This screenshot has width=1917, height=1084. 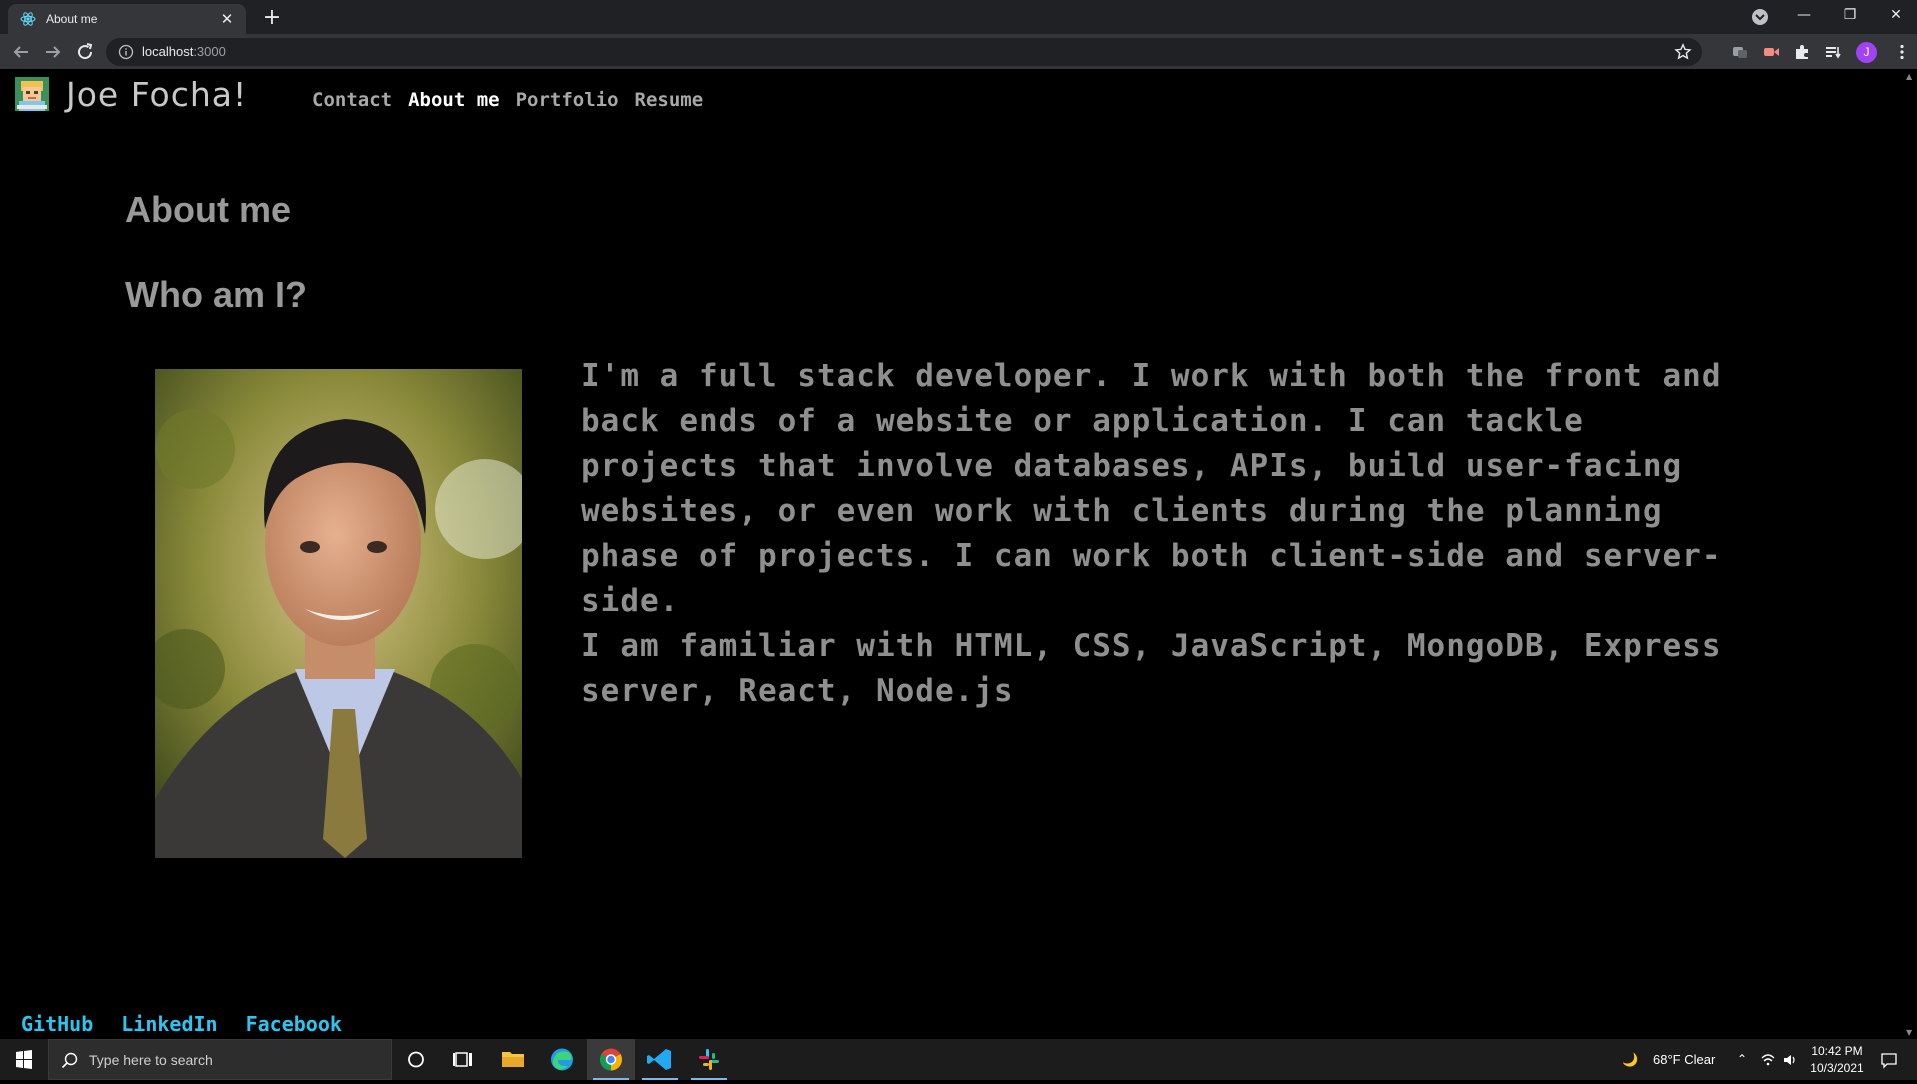 What do you see at coordinates (24, 1059) in the screenshot?
I see `windows-start-icon` at bounding box center [24, 1059].